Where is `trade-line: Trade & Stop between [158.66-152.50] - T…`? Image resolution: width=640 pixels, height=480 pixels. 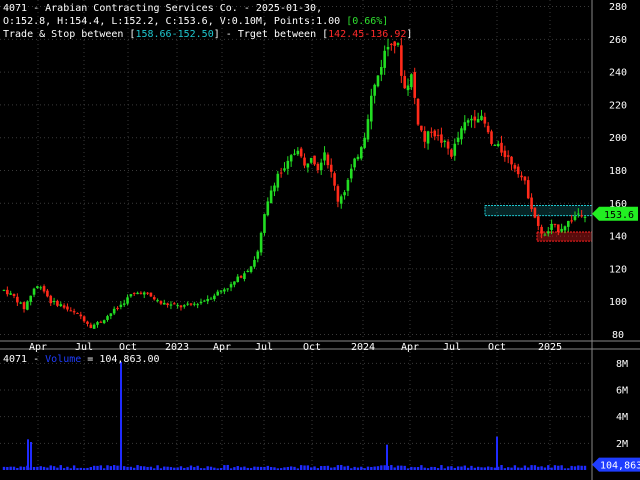
trade-line: Trade & Stop between [158.66-152.50] - T… is located at coordinates (207, 34).